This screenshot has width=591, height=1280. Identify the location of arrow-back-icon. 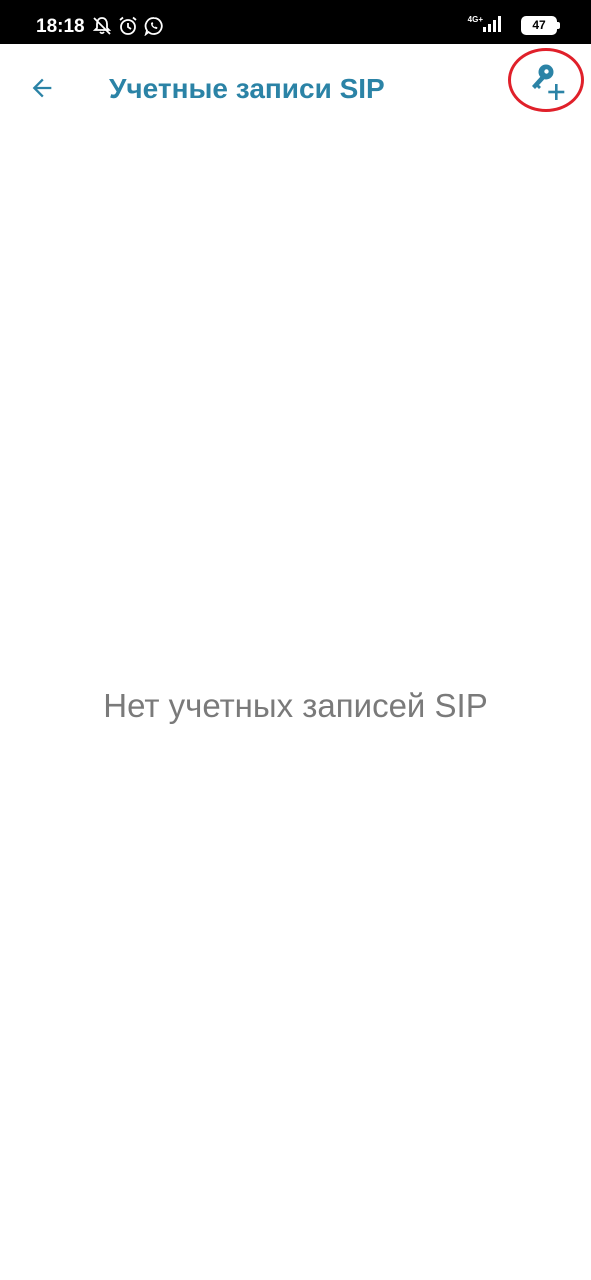
(42, 88).